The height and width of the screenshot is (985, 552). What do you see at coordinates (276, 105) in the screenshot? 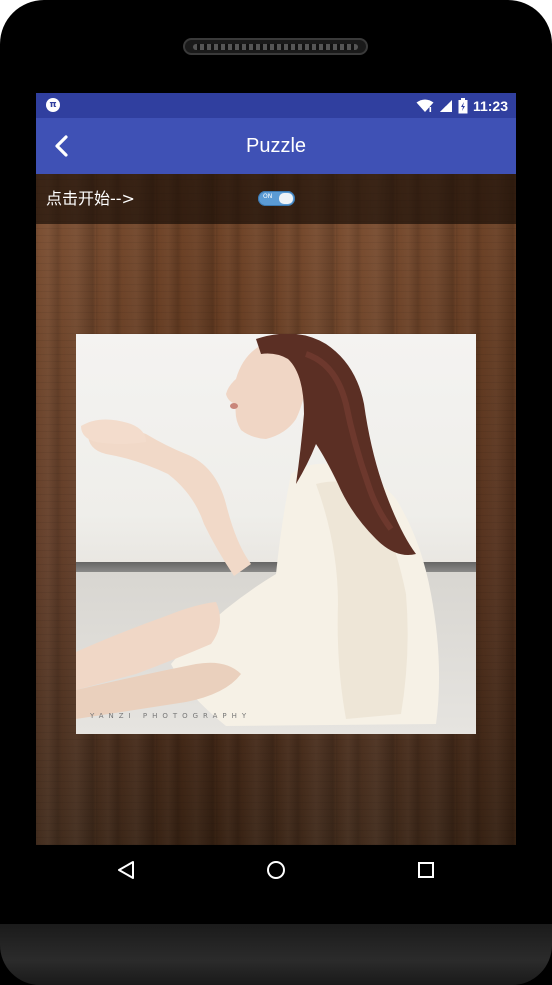
I see `status-bar: π 11:23` at bounding box center [276, 105].